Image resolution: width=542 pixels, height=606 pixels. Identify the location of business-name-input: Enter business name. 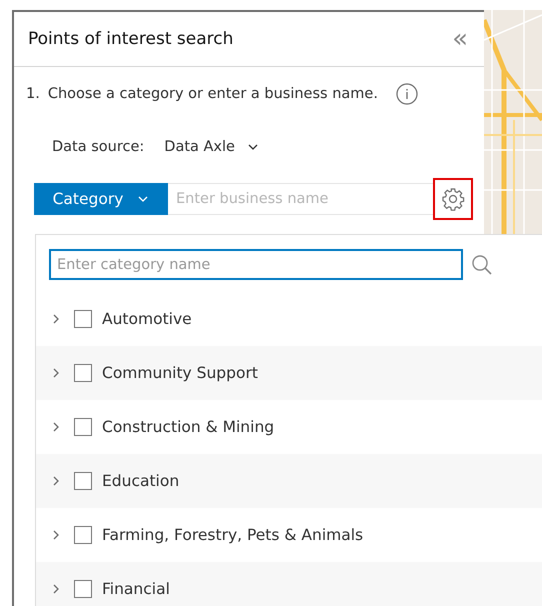
(301, 199).